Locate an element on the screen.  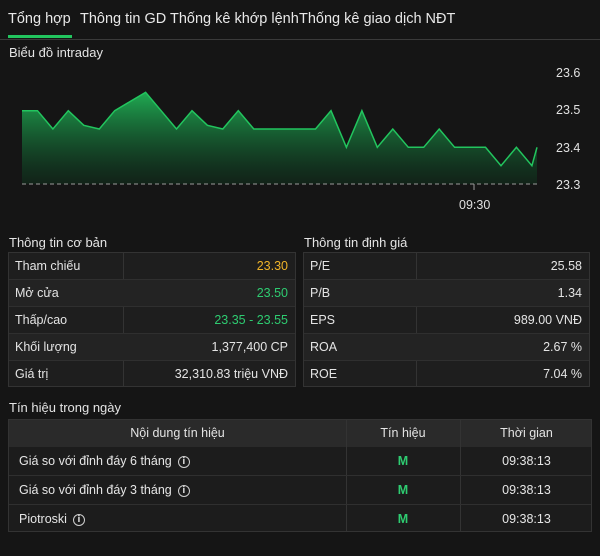
chart-title: Biểu đồ intraday is located at coordinates (56, 52).